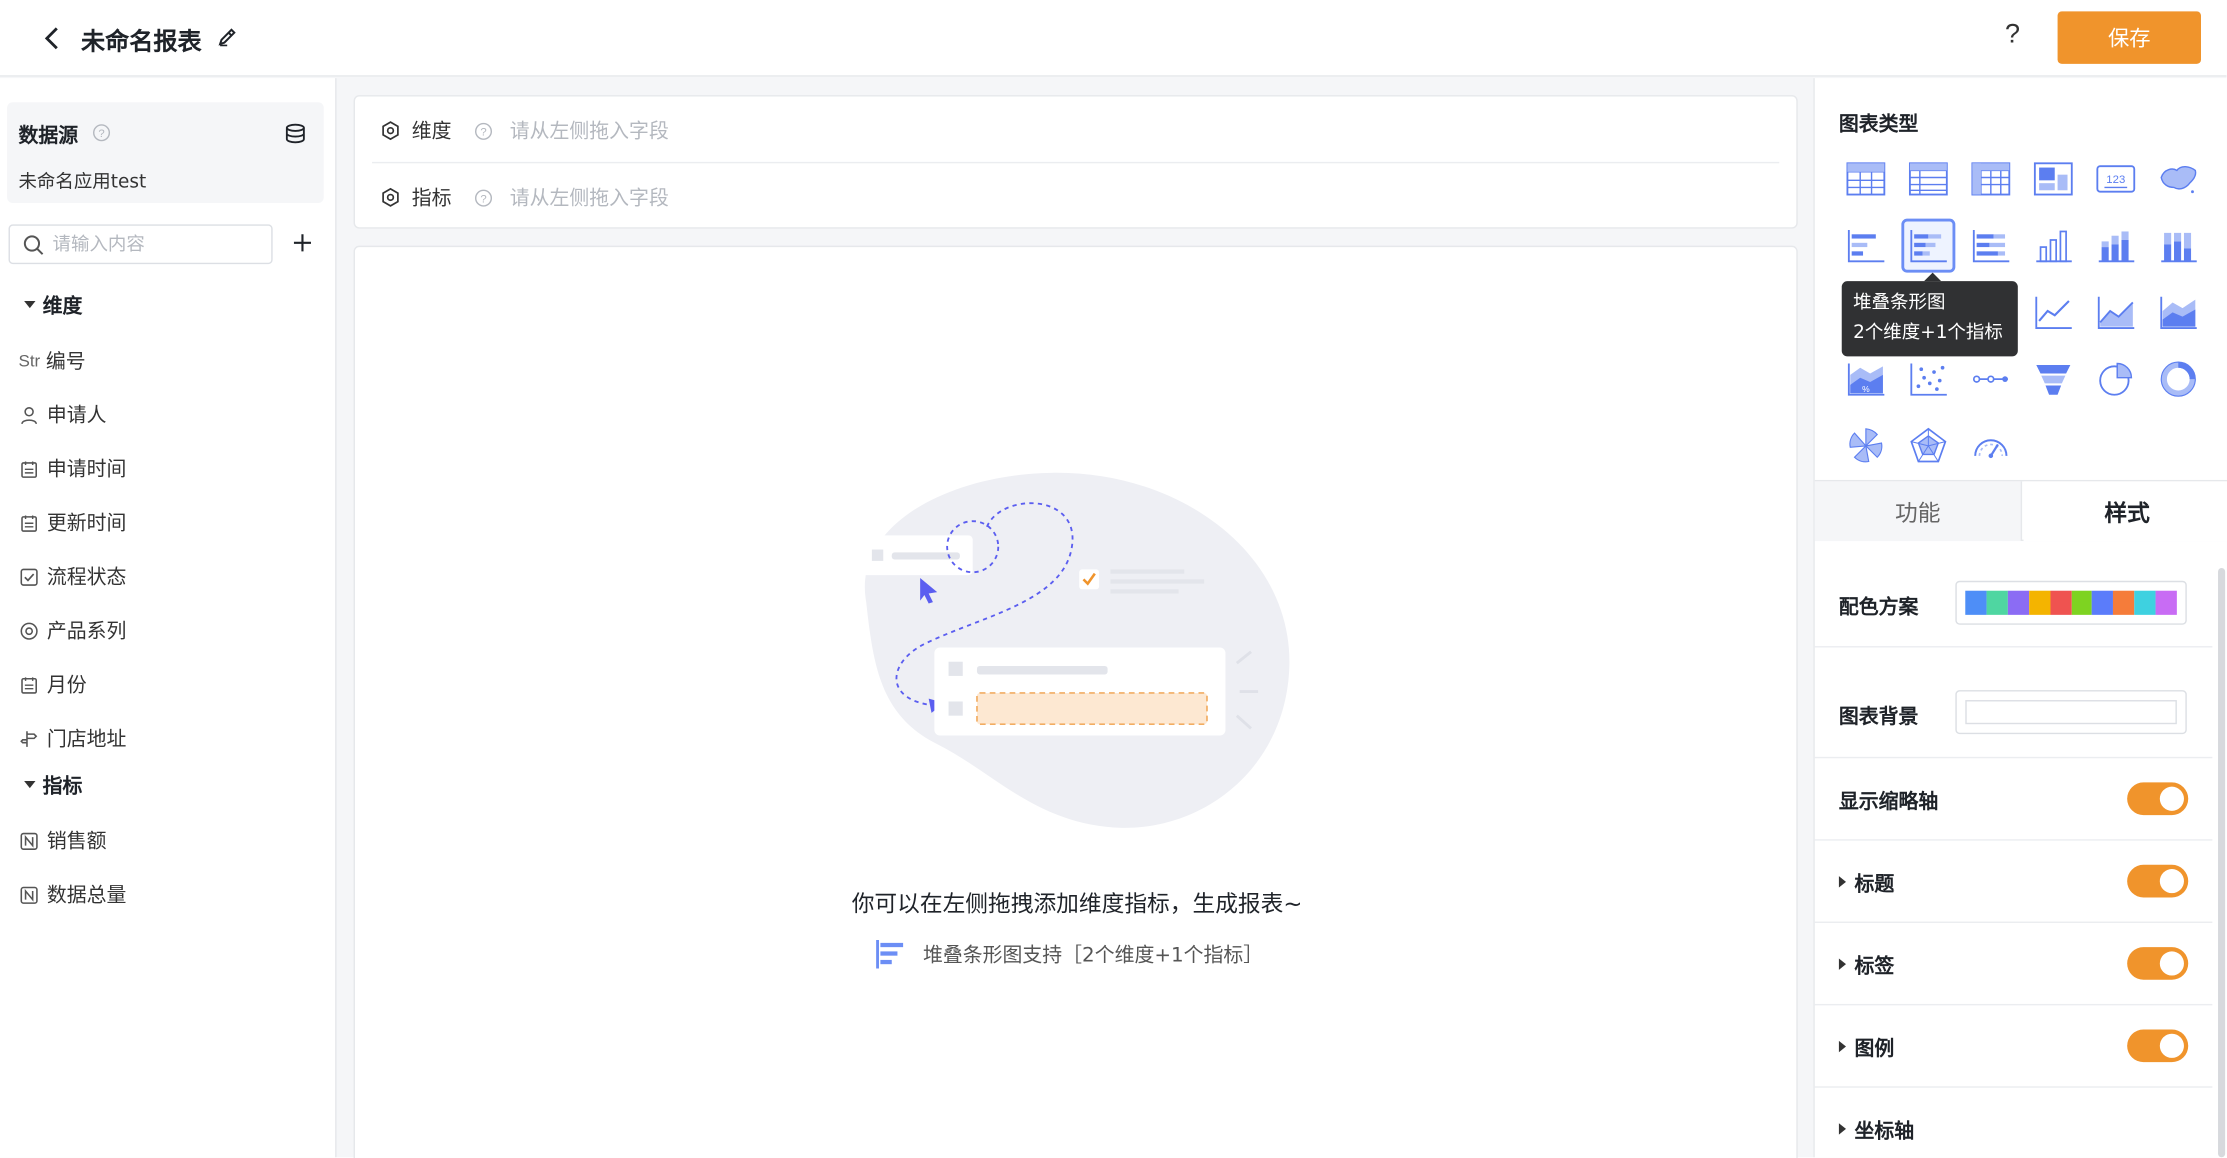 The height and width of the screenshot is (1158, 2227). Describe the element at coordinates (2053, 246) in the screenshot. I see `column-chart-icon` at that location.